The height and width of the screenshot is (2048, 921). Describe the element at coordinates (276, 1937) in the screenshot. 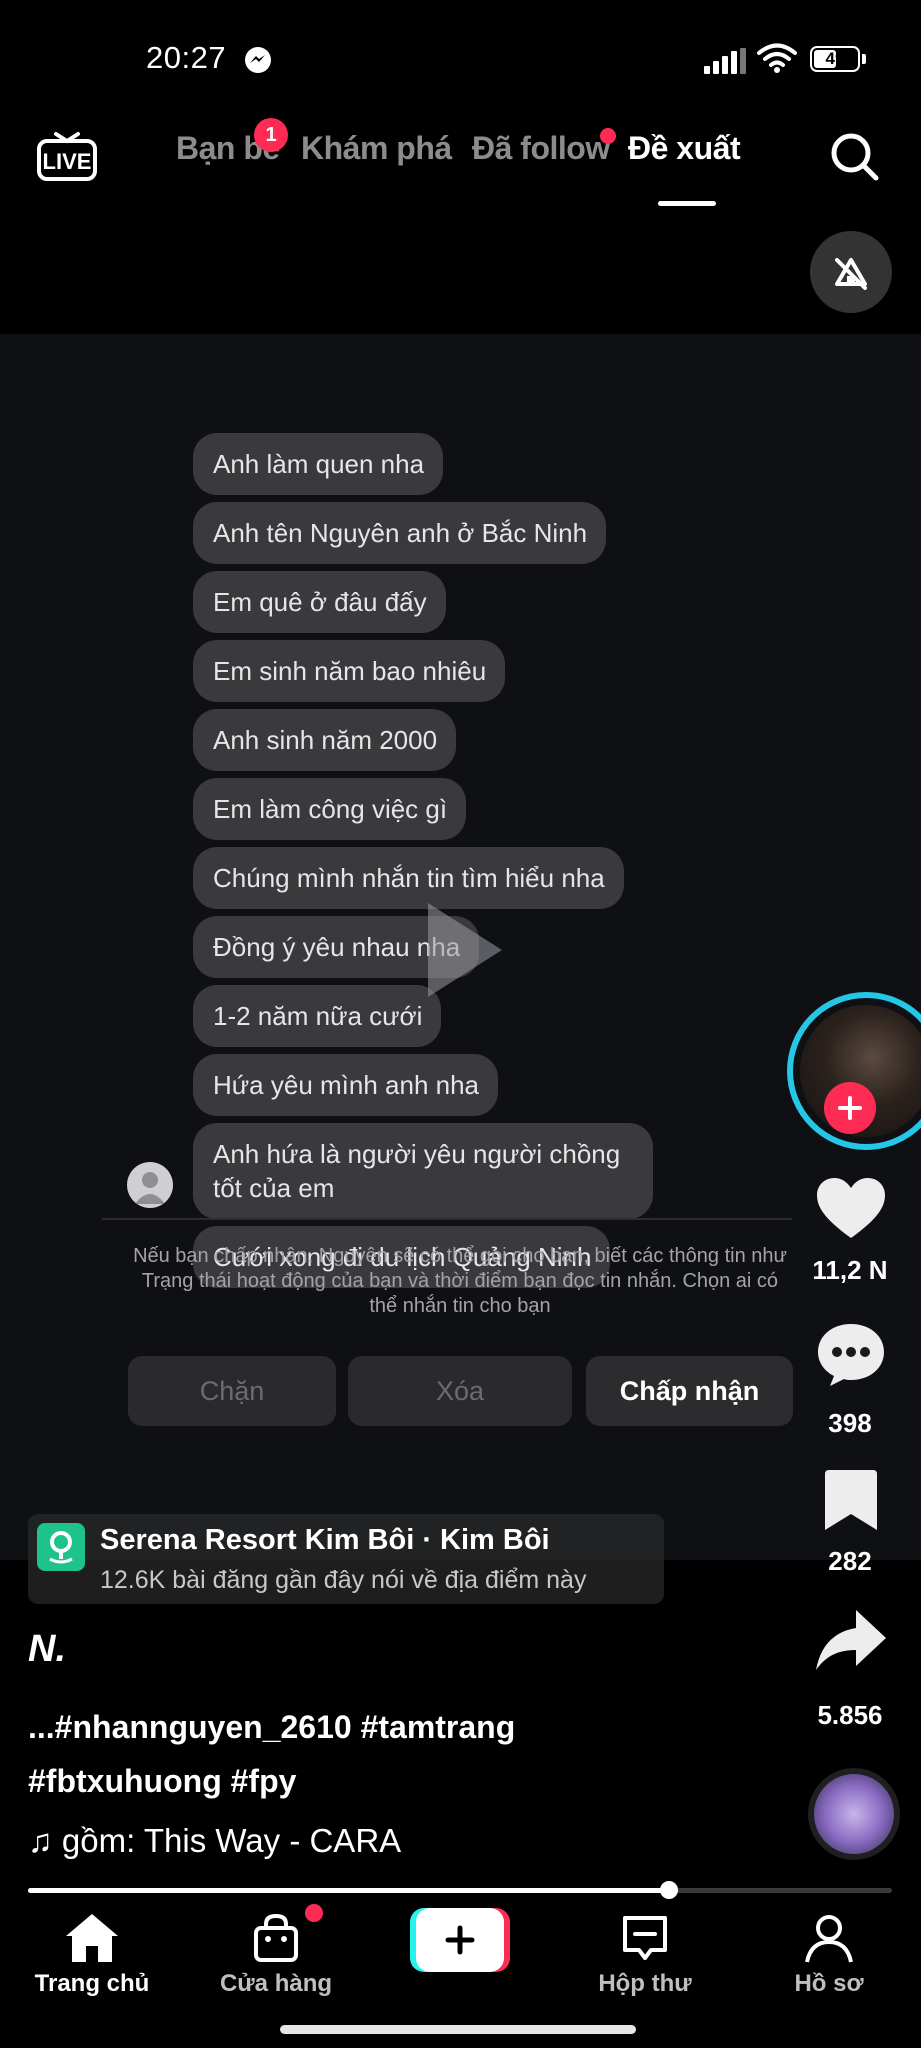

I see `shopping-bag-icon` at that location.